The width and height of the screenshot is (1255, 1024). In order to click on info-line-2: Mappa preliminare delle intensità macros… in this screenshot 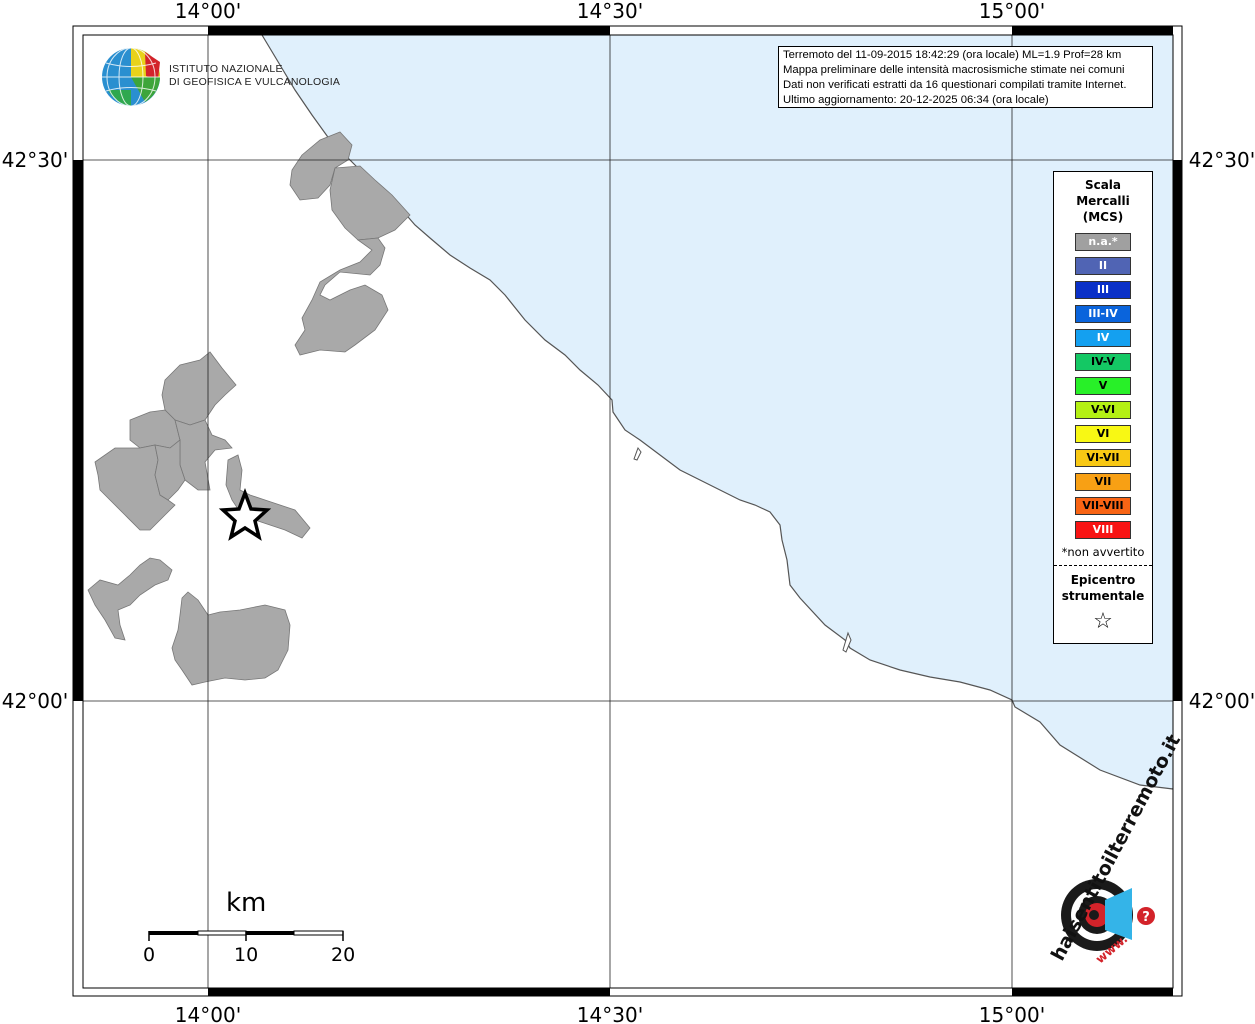, I will do `click(954, 70)`.